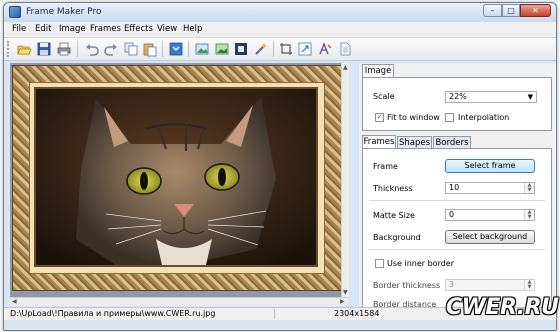  I want to click on matte-size-stepper: ▲ ▼, so click(529, 215).